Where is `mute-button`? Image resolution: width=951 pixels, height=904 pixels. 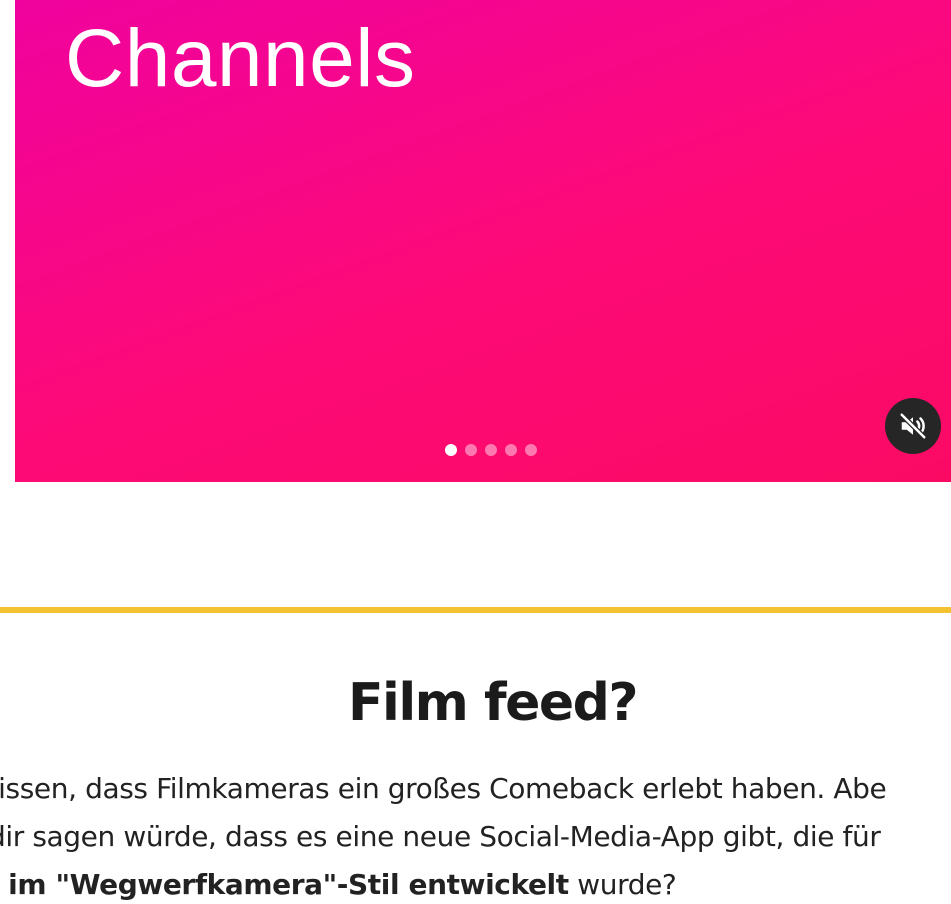
mute-button is located at coordinates (913, 426).